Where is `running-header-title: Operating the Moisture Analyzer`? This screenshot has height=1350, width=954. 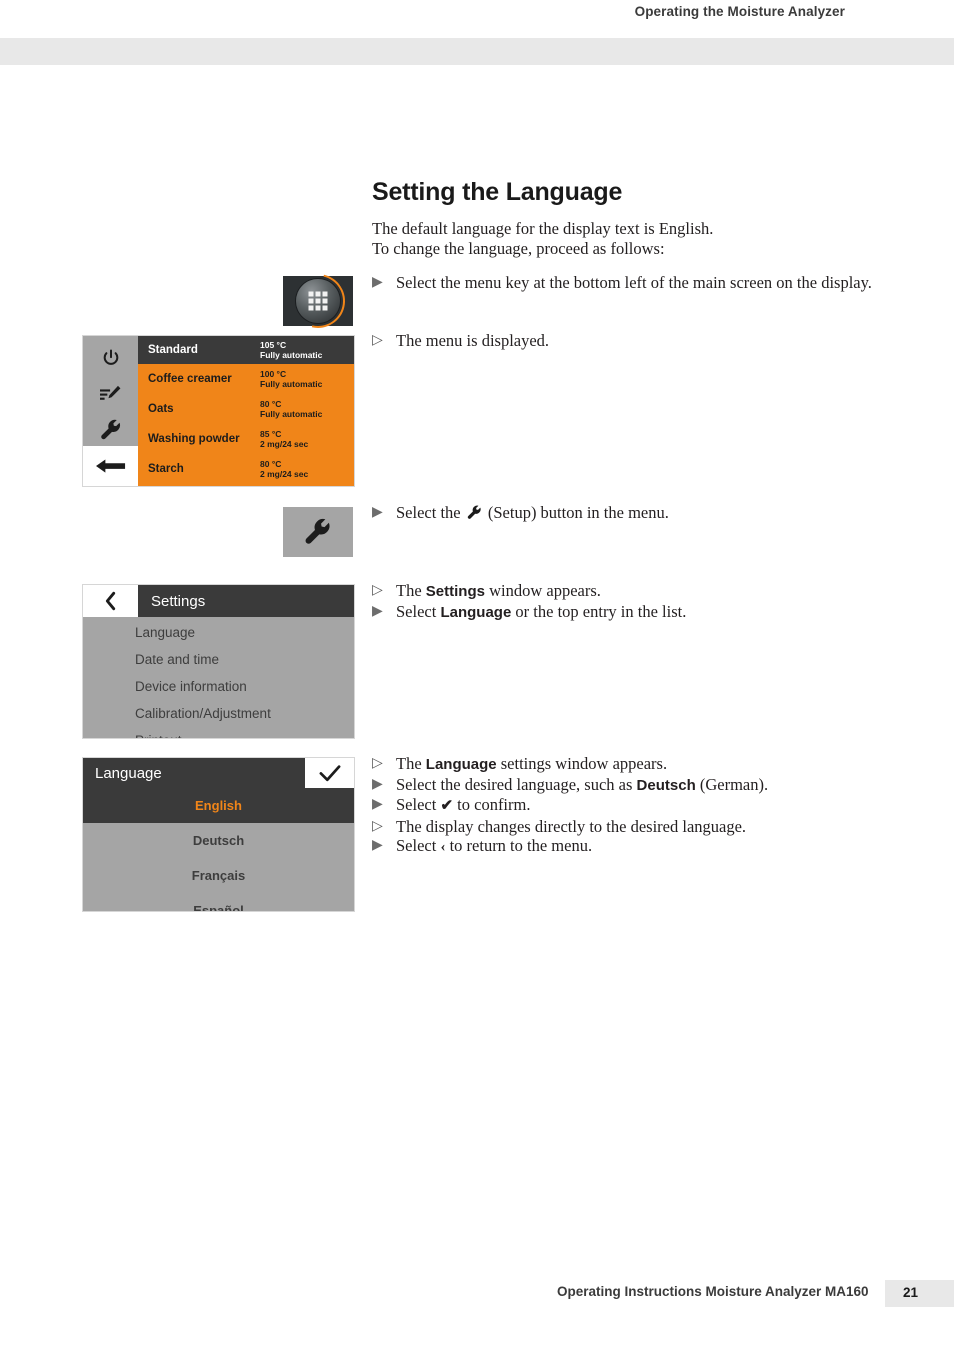
running-header-title: Operating the Moisture Analyzer is located at coordinates (739, 11).